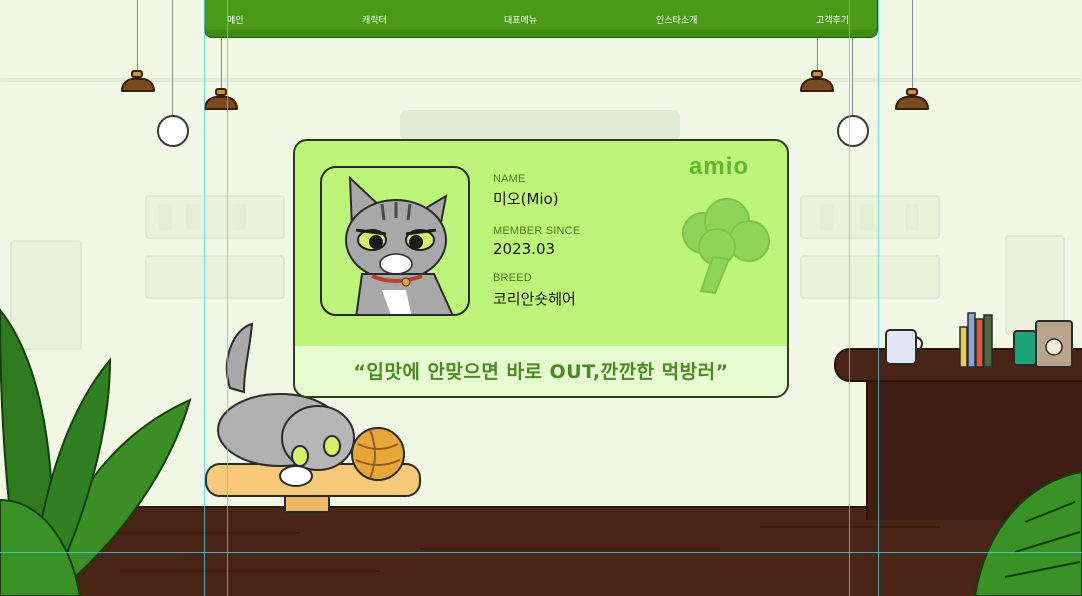  I want to click on member-since-label: MEMBER SINCE, so click(537, 231).